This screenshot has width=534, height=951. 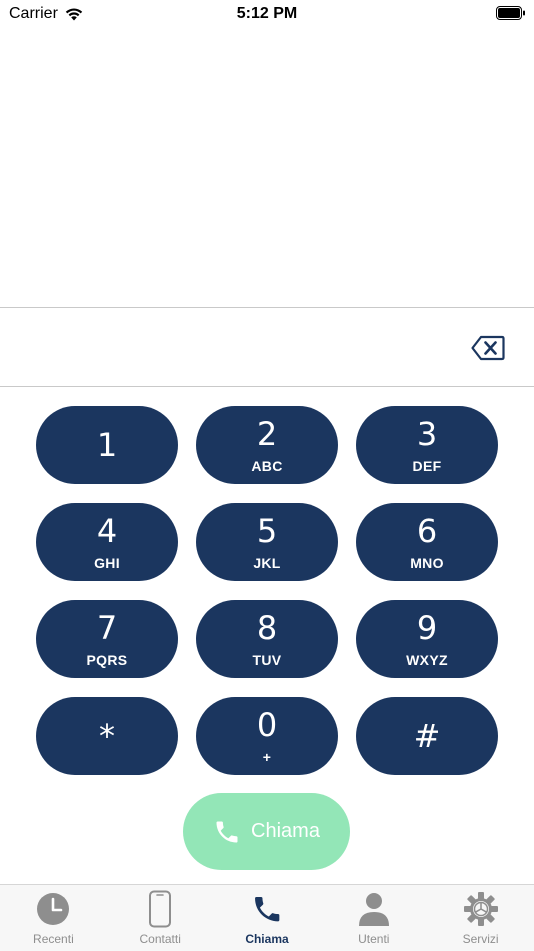 I want to click on key-digit: 0, so click(x=267, y=725).